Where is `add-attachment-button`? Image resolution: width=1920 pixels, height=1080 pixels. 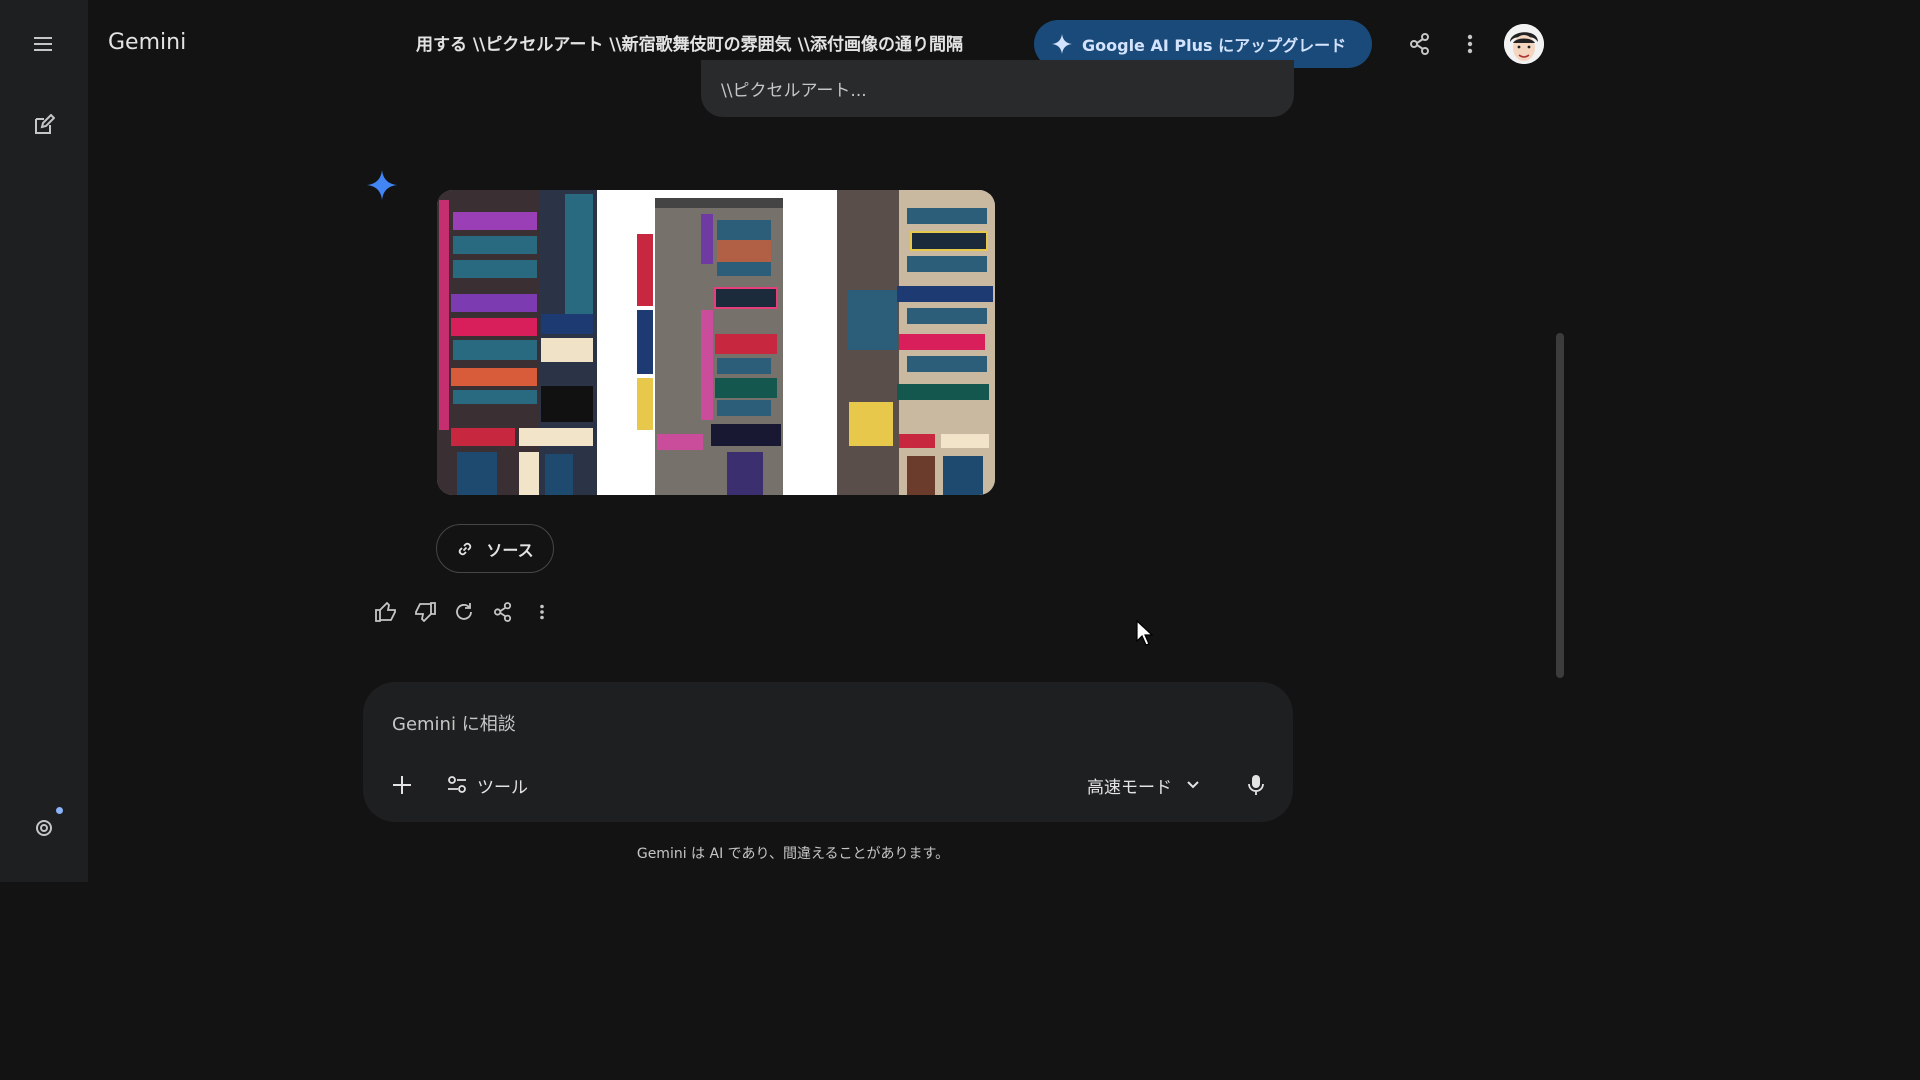 add-attachment-button is located at coordinates (402, 785).